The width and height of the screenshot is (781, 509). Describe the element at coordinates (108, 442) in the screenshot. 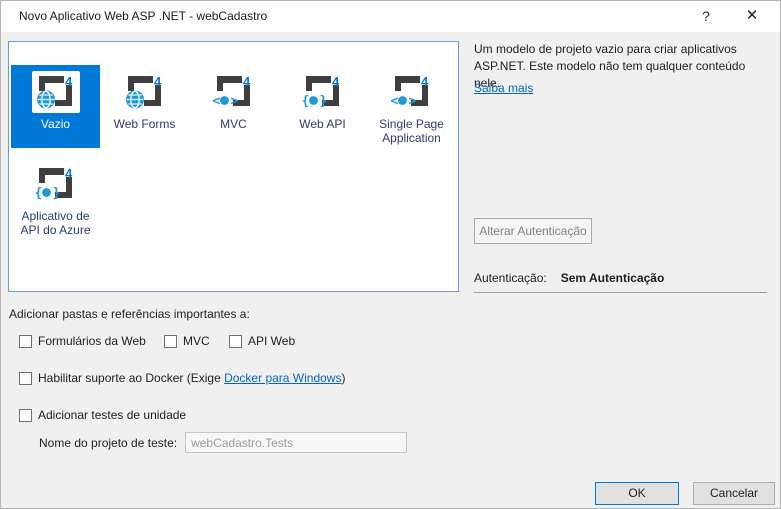

I see `test-project-name-label: Nome do projeto de teste:` at that location.